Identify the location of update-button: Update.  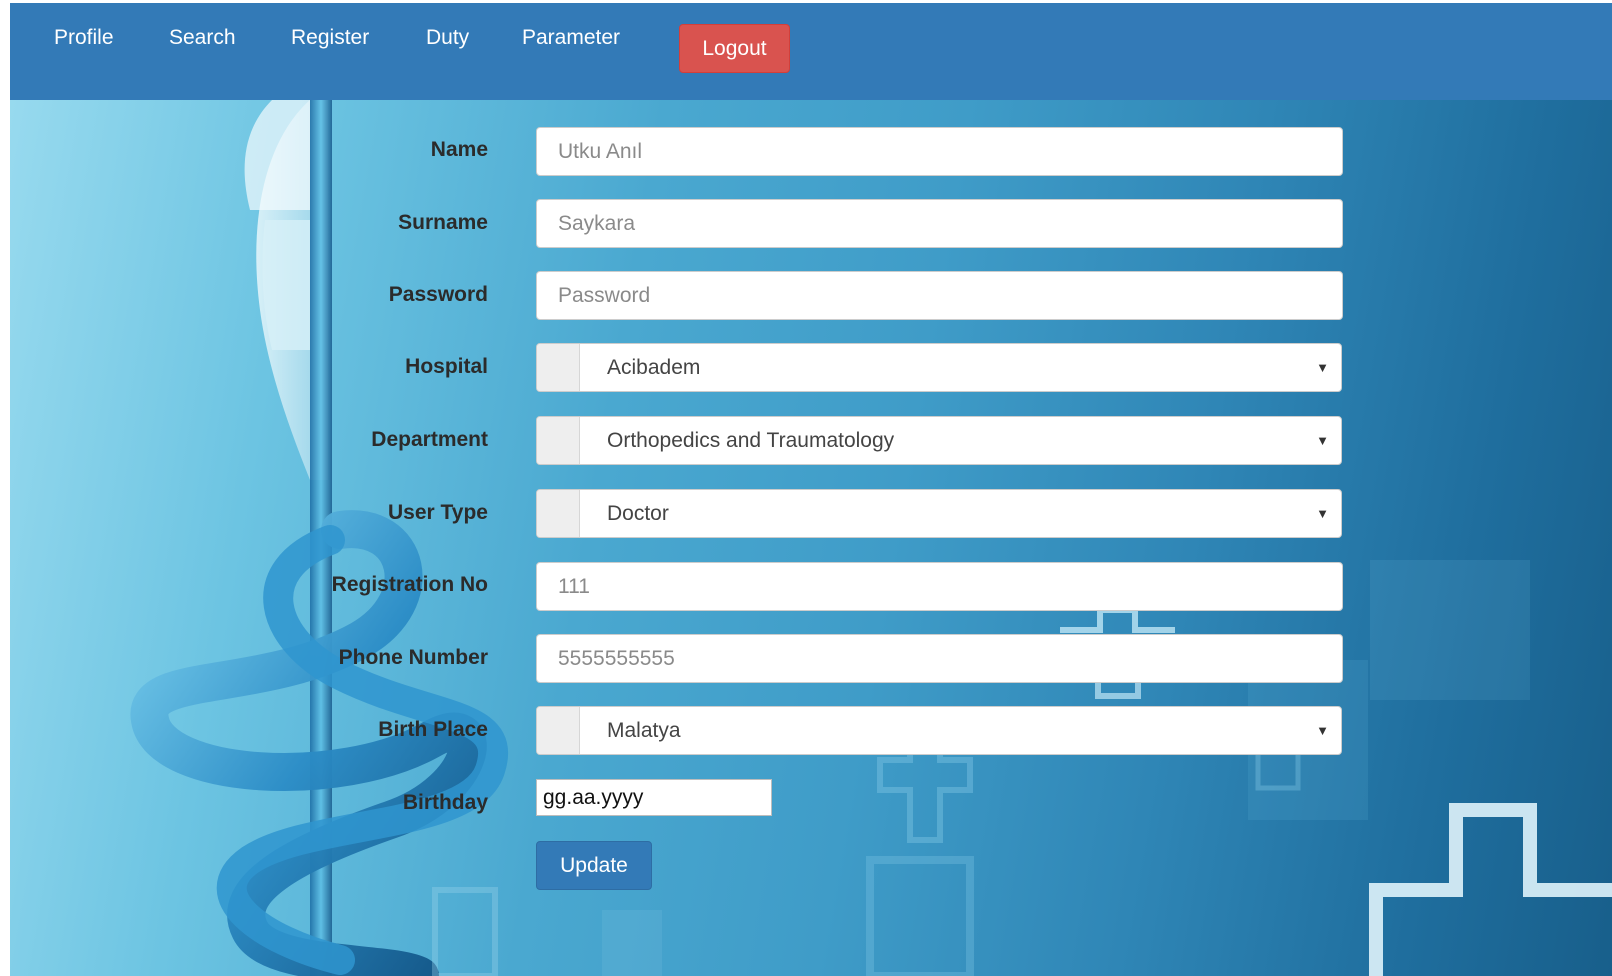
(594, 865).